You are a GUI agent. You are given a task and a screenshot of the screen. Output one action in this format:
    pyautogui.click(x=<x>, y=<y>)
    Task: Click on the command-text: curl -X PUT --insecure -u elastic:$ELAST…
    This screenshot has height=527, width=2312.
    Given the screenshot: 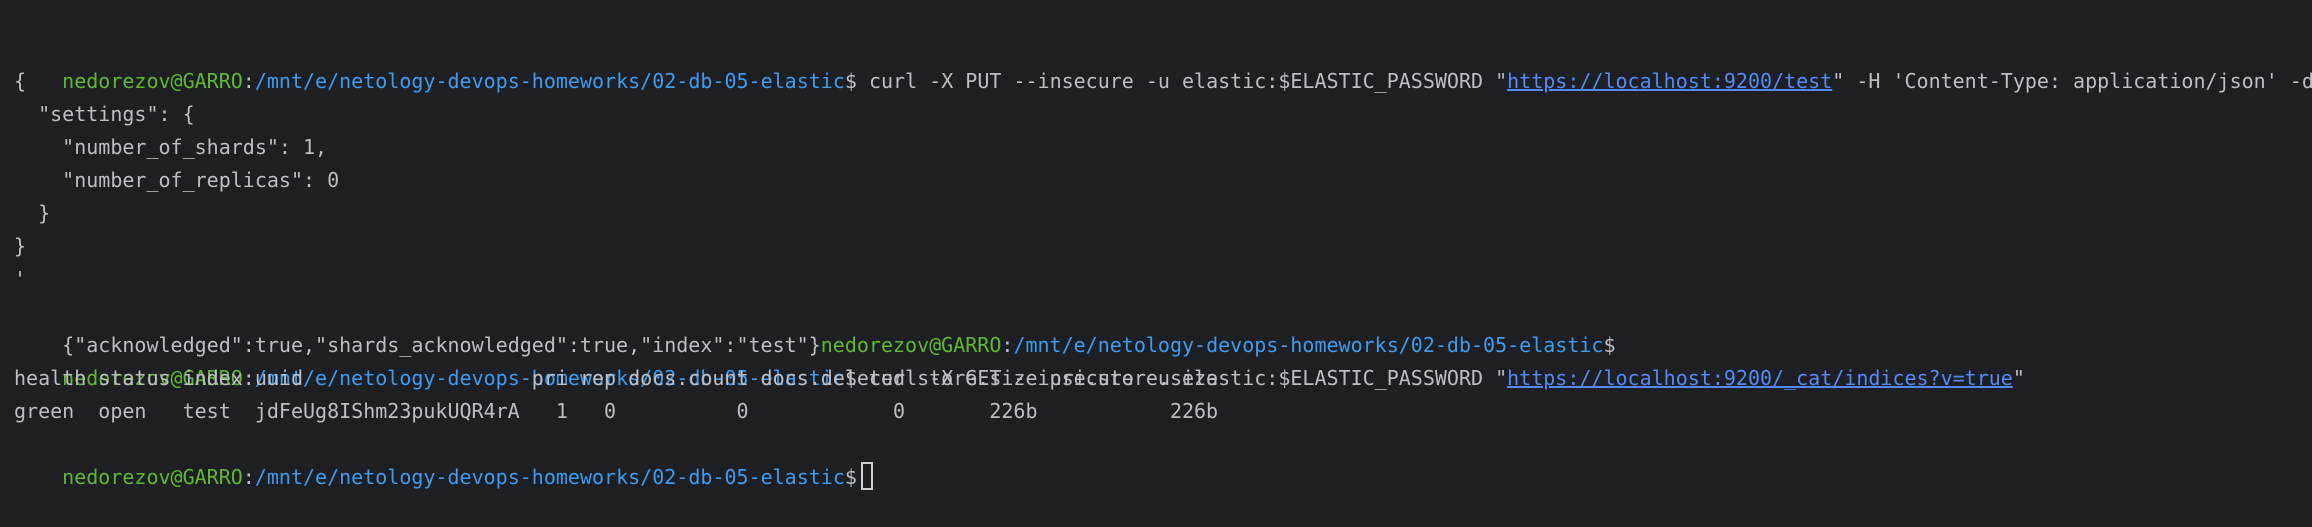 What is the action you would take?
    pyautogui.click(x=1182, y=81)
    